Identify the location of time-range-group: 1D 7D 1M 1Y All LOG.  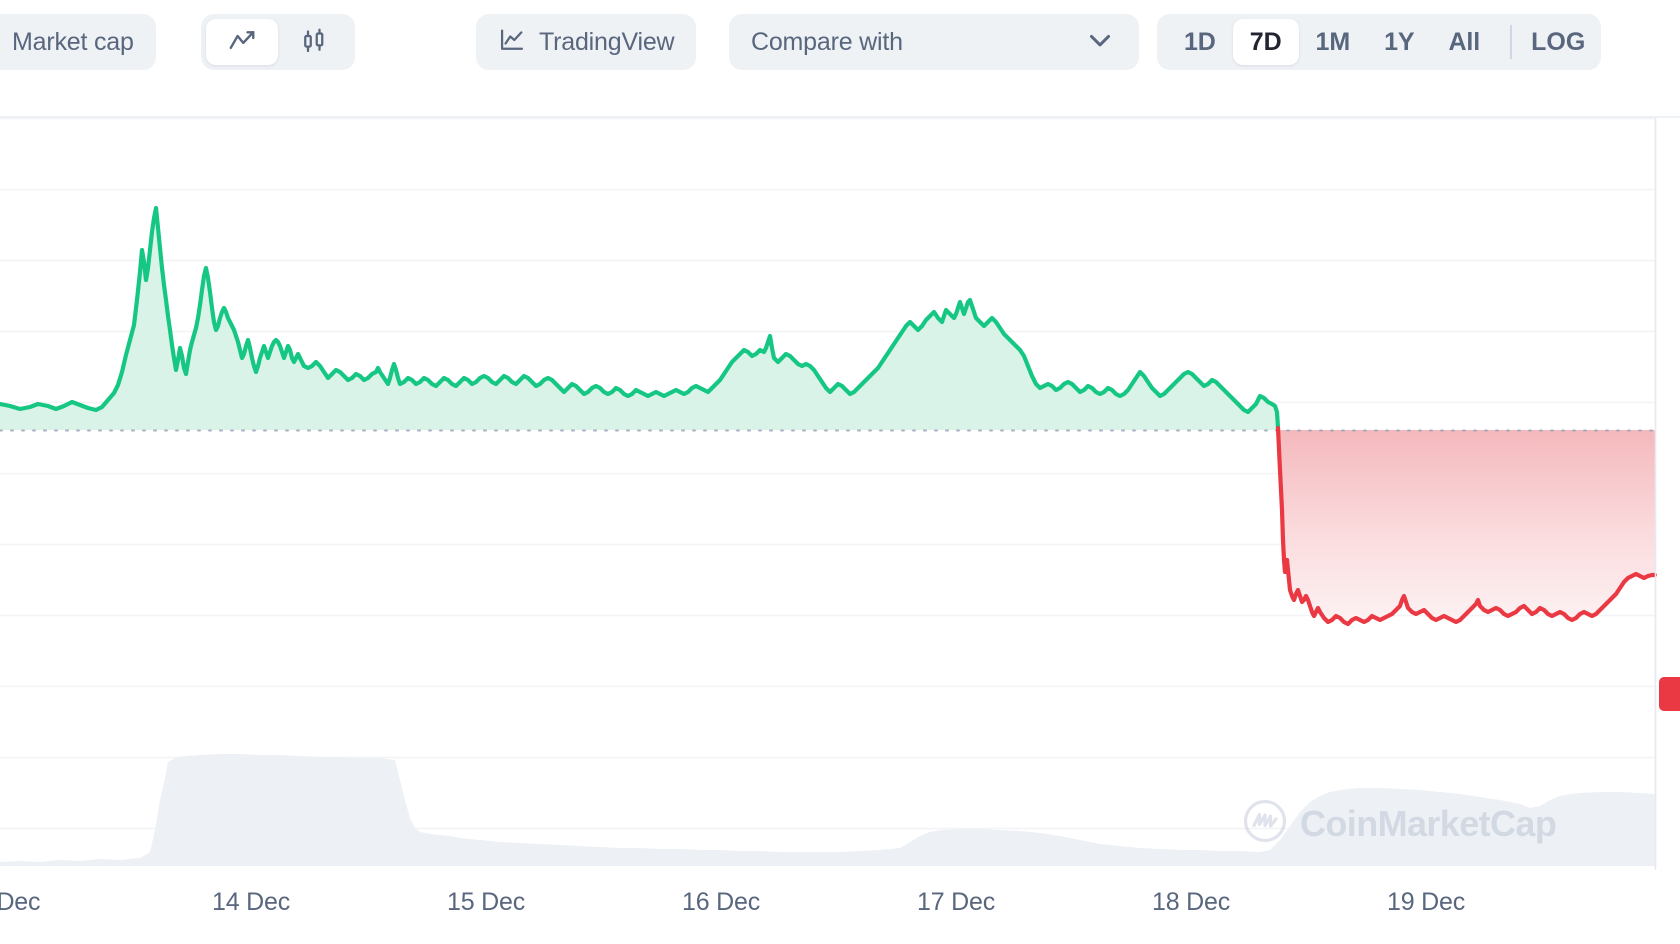
(1379, 42).